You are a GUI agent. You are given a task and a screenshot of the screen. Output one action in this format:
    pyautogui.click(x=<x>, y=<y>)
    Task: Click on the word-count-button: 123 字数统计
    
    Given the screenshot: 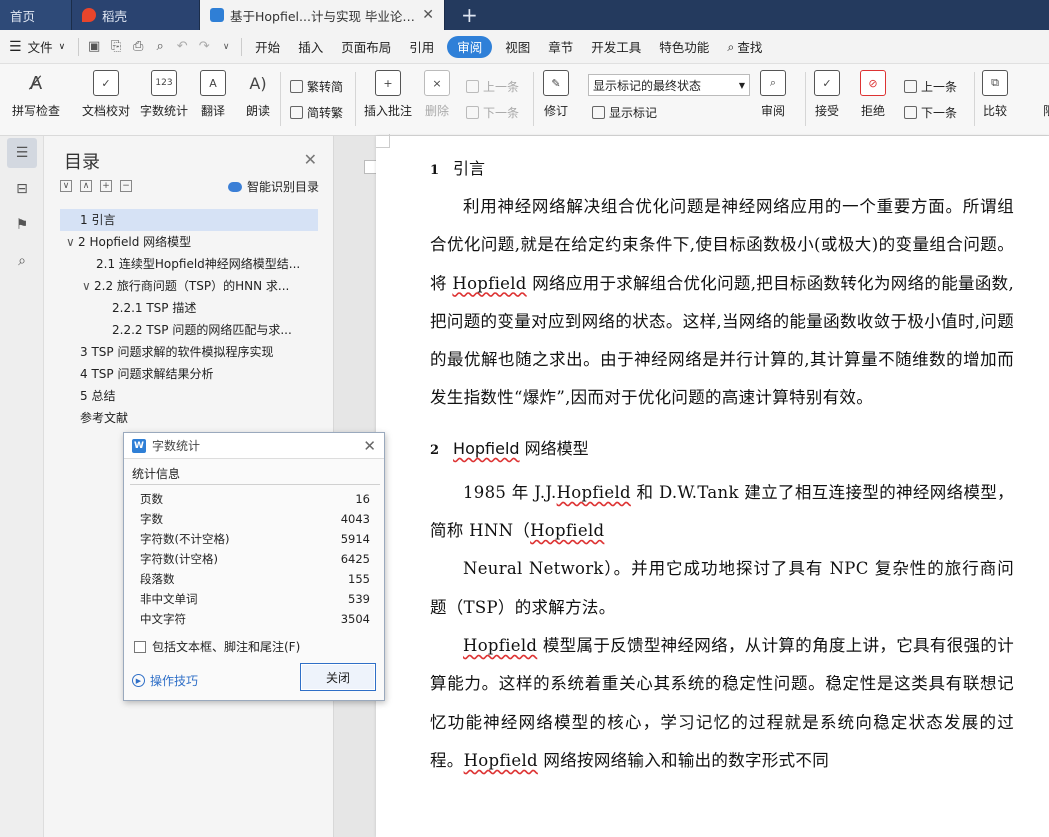 What is the action you would take?
    pyautogui.click(x=164, y=94)
    